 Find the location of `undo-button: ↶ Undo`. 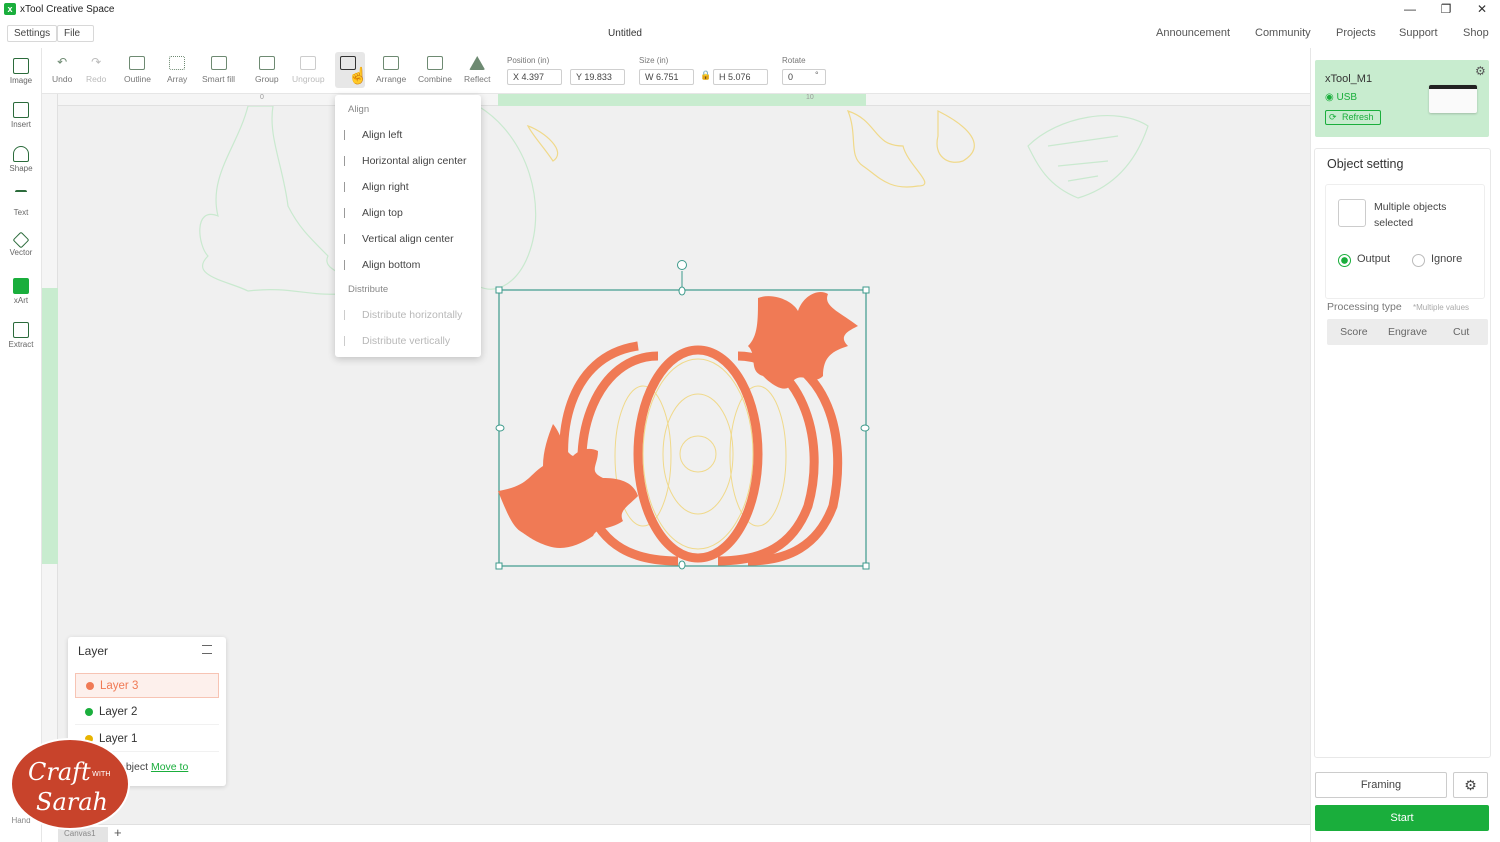

undo-button: ↶ Undo is located at coordinates (62, 70).